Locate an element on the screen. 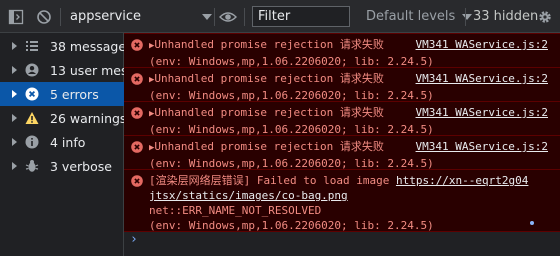 The width and height of the screenshot is (560, 256). sidebar-item-messages: 38 messages is located at coordinates (62, 46).